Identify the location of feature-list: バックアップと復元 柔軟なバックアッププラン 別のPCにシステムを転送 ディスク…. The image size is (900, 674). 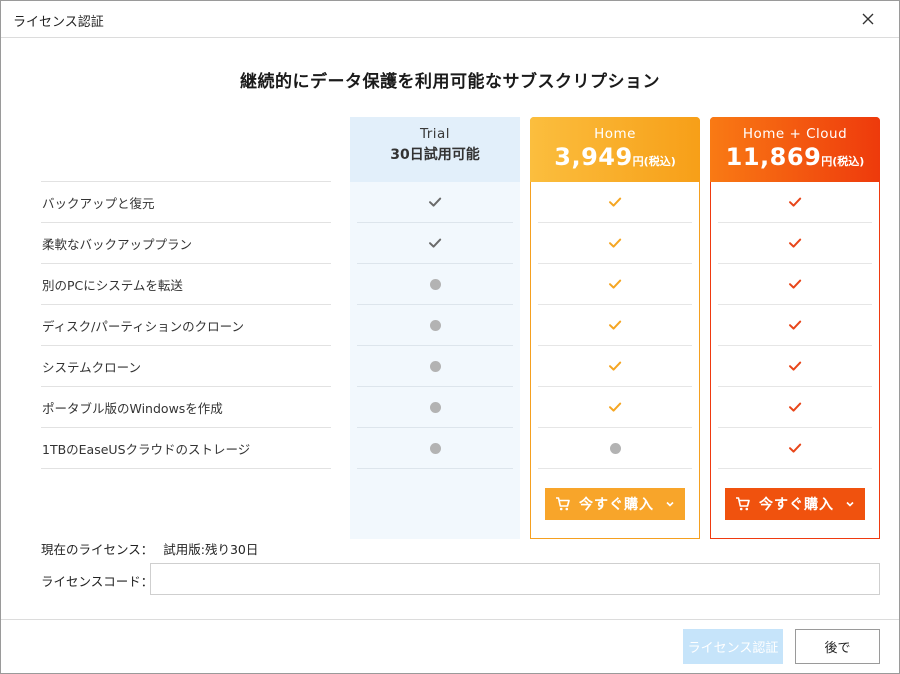
(186, 325).